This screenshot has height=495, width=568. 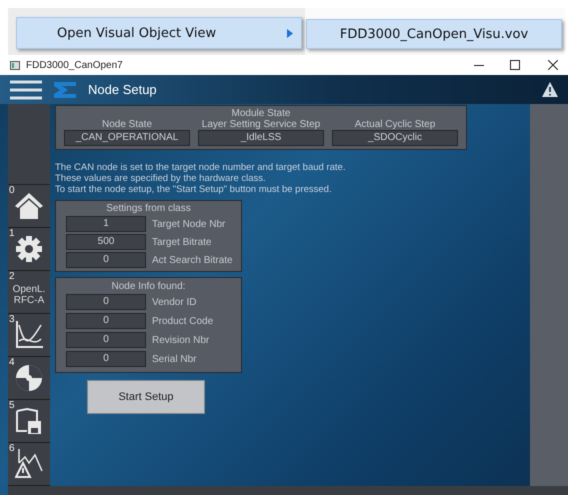 What do you see at coordinates (159, 33) in the screenshot?
I see `menu-item: Open Visual Object View` at bounding box center [159, 33].